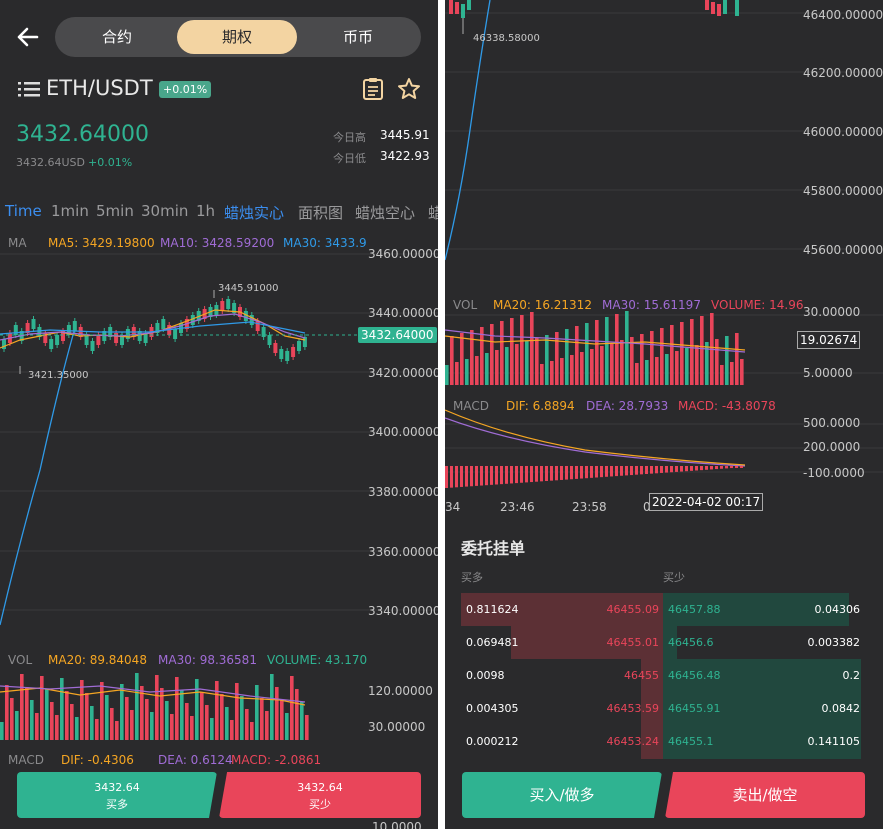 This screenshot has height=829, width=883. What do you see at coordinates (765, 795) in the screenshot?
I see `sell-short-button: 卖出/做空` at bounding box center [765, 795].